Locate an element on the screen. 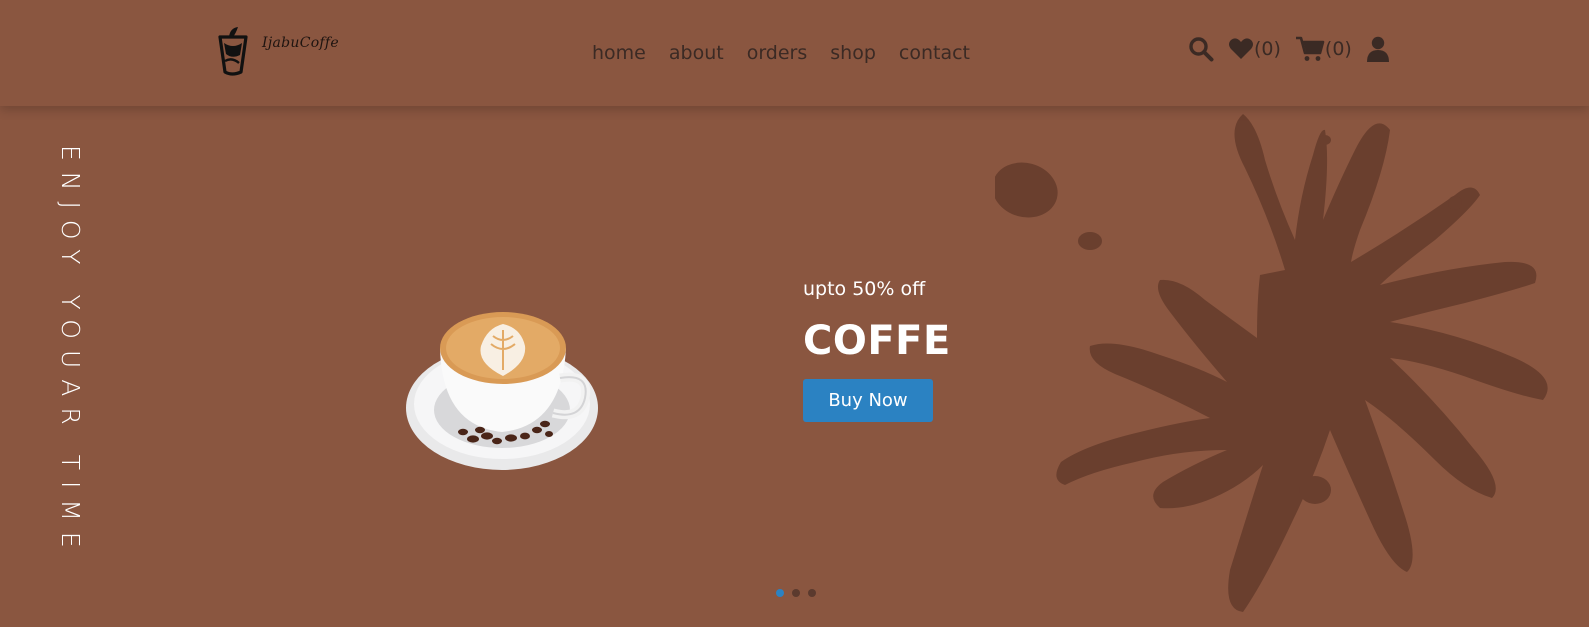 The width and height of the screenshot is (1589, 627). hero-title: COFFE is located at coordinates (877, 341).